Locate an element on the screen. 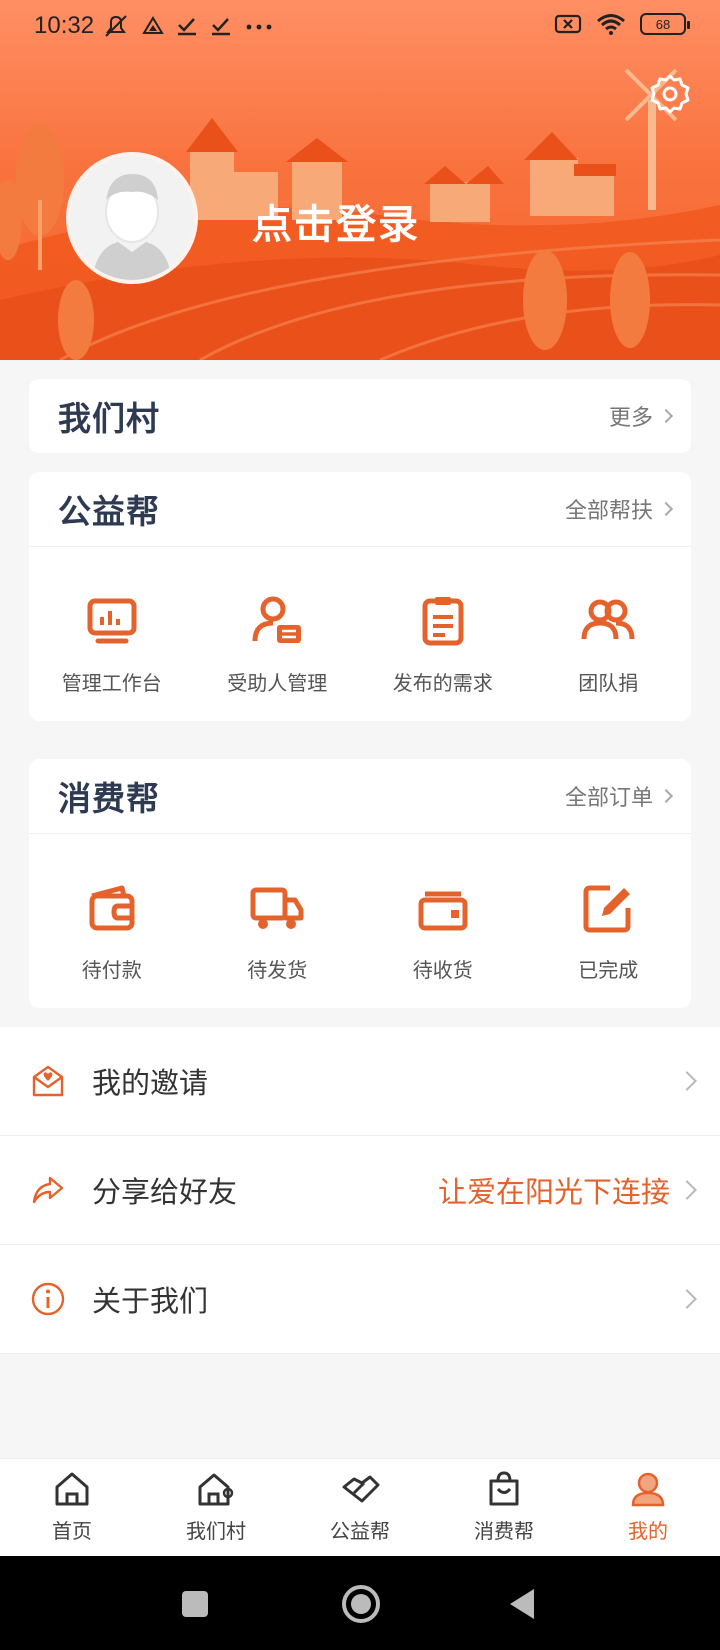  village-icon is located at coordinates (216, 1489).